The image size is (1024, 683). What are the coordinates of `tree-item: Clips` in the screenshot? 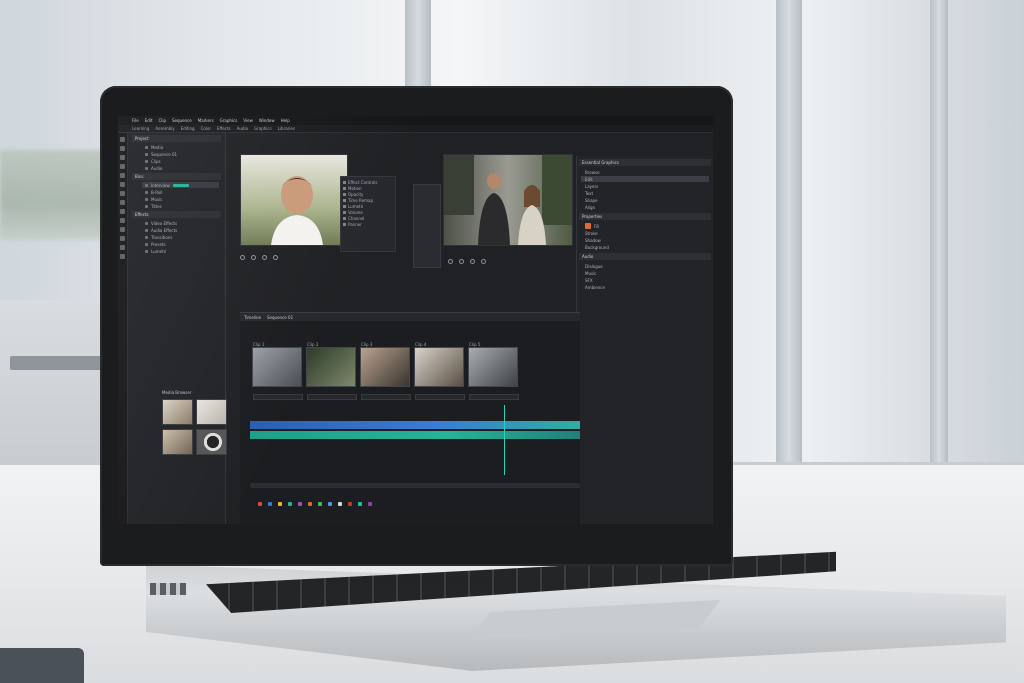 It's located at (180, 161).